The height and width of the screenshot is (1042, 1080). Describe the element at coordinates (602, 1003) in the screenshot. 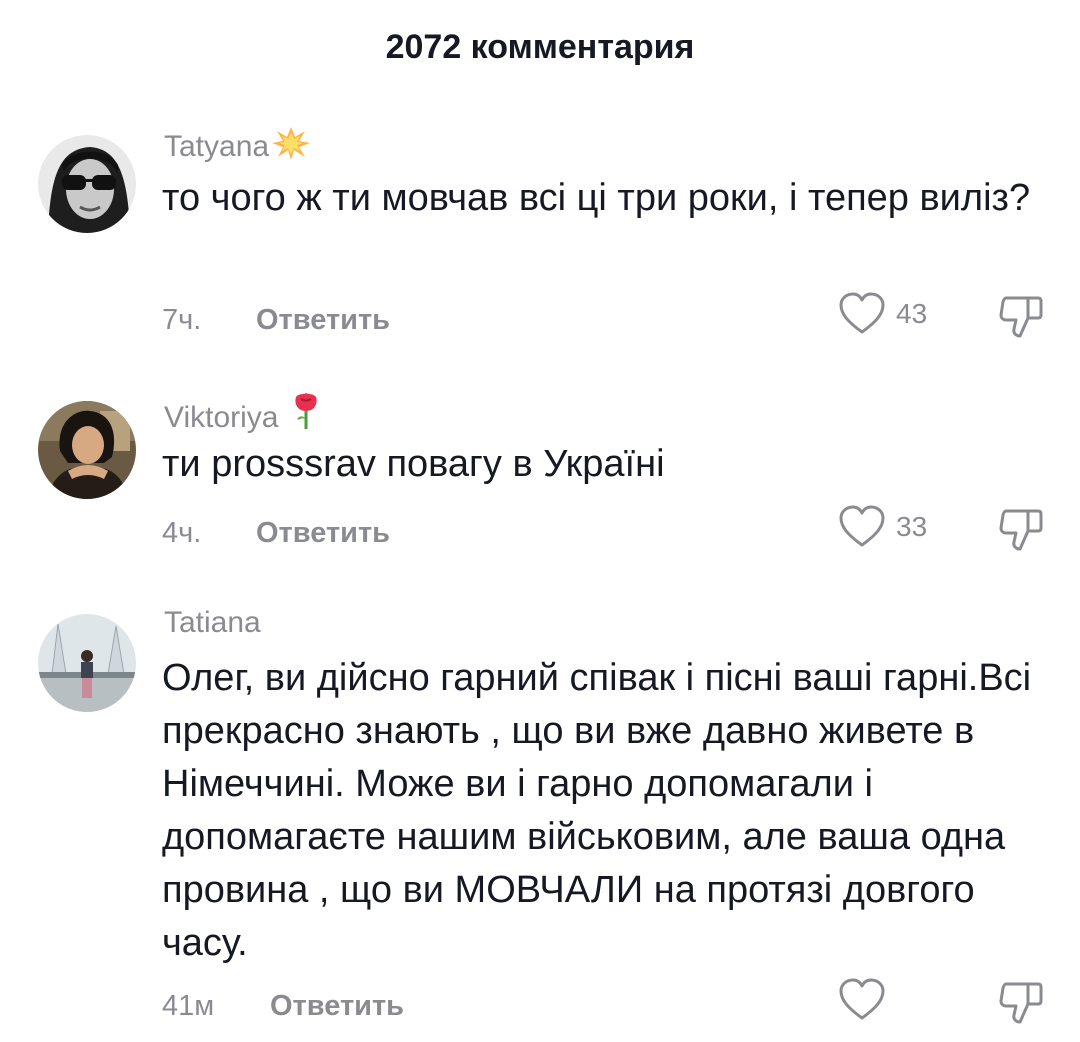

I see `comment-actions: 41м Ответить` at that location.